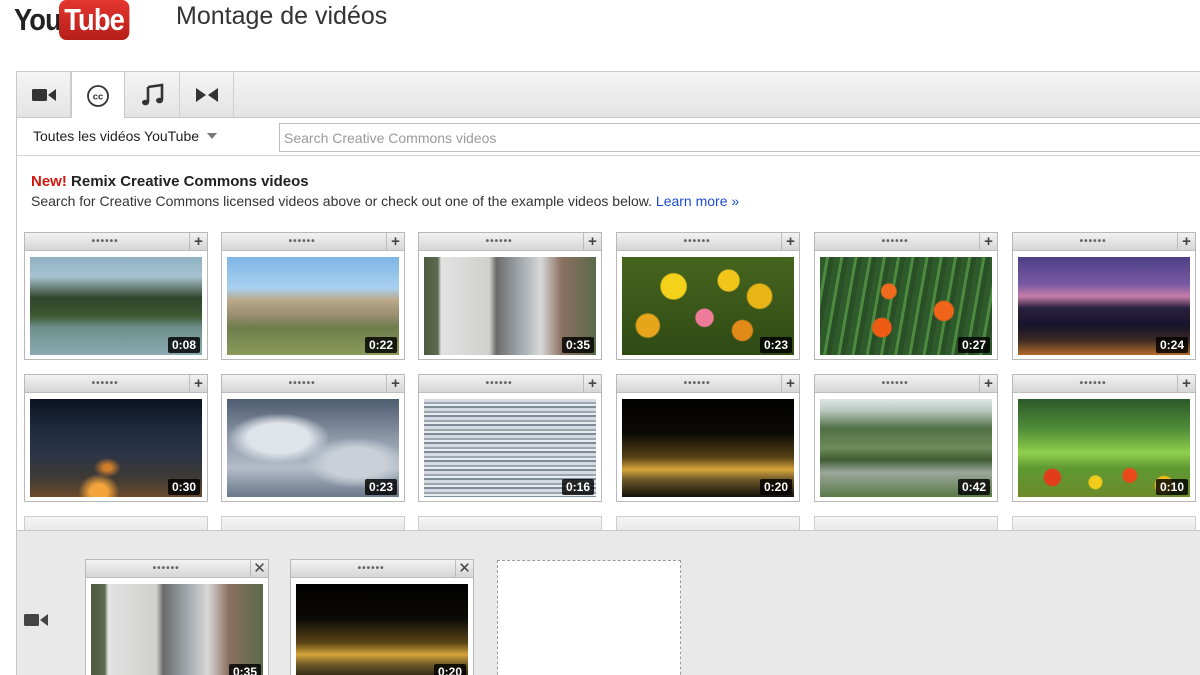  Describe the element at coordinates (190, 181) in the screenshot. I see `promo-heading: Remix Creative Commons videos` at that location.